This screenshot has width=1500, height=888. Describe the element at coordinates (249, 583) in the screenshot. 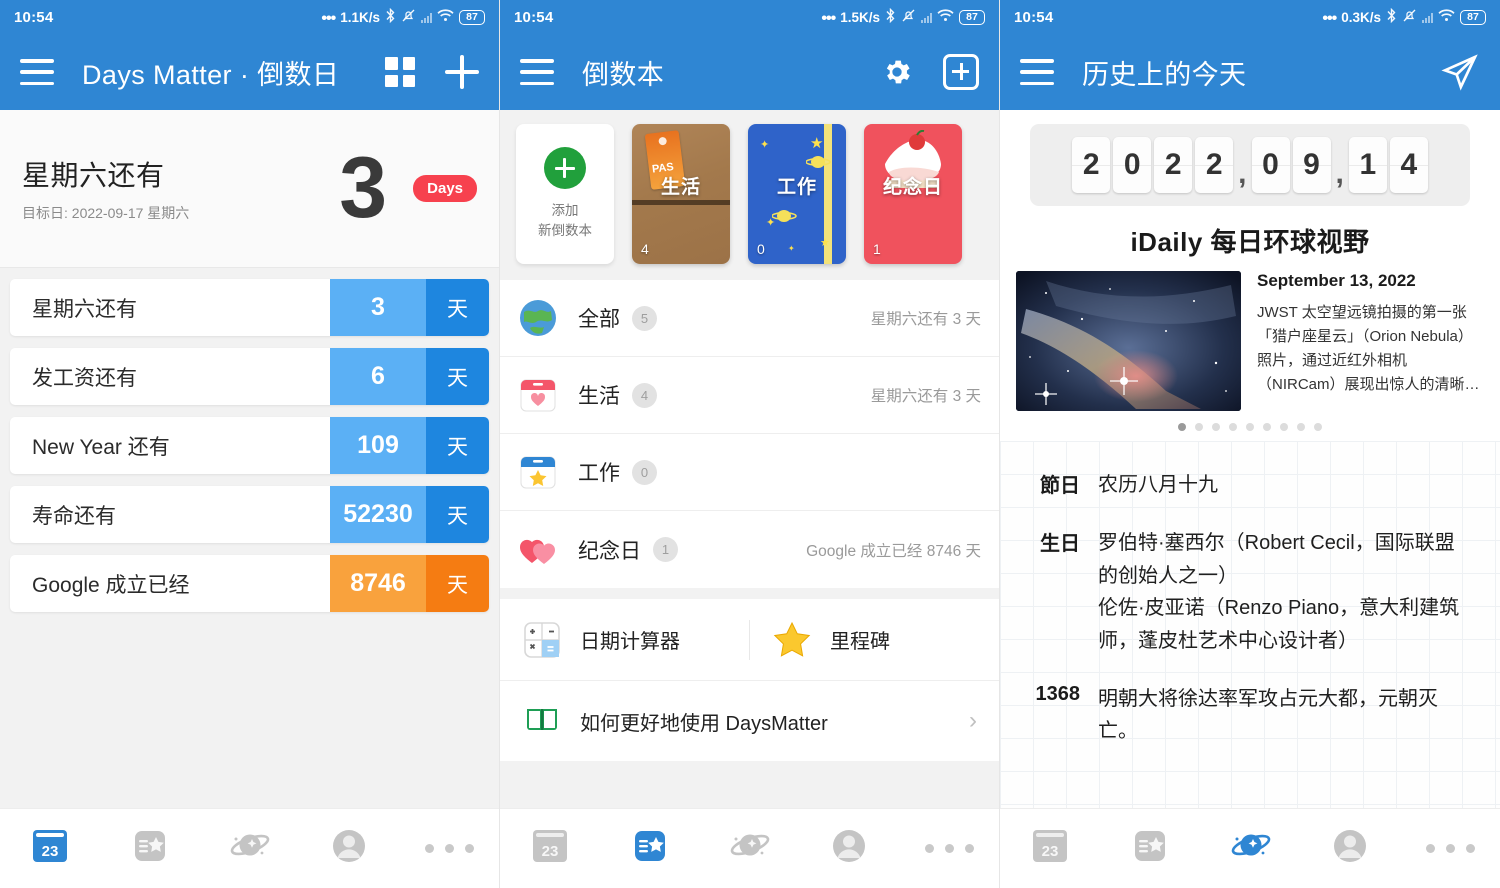

I see `countdown-card: Google 成立已经 8746 天` at that location.